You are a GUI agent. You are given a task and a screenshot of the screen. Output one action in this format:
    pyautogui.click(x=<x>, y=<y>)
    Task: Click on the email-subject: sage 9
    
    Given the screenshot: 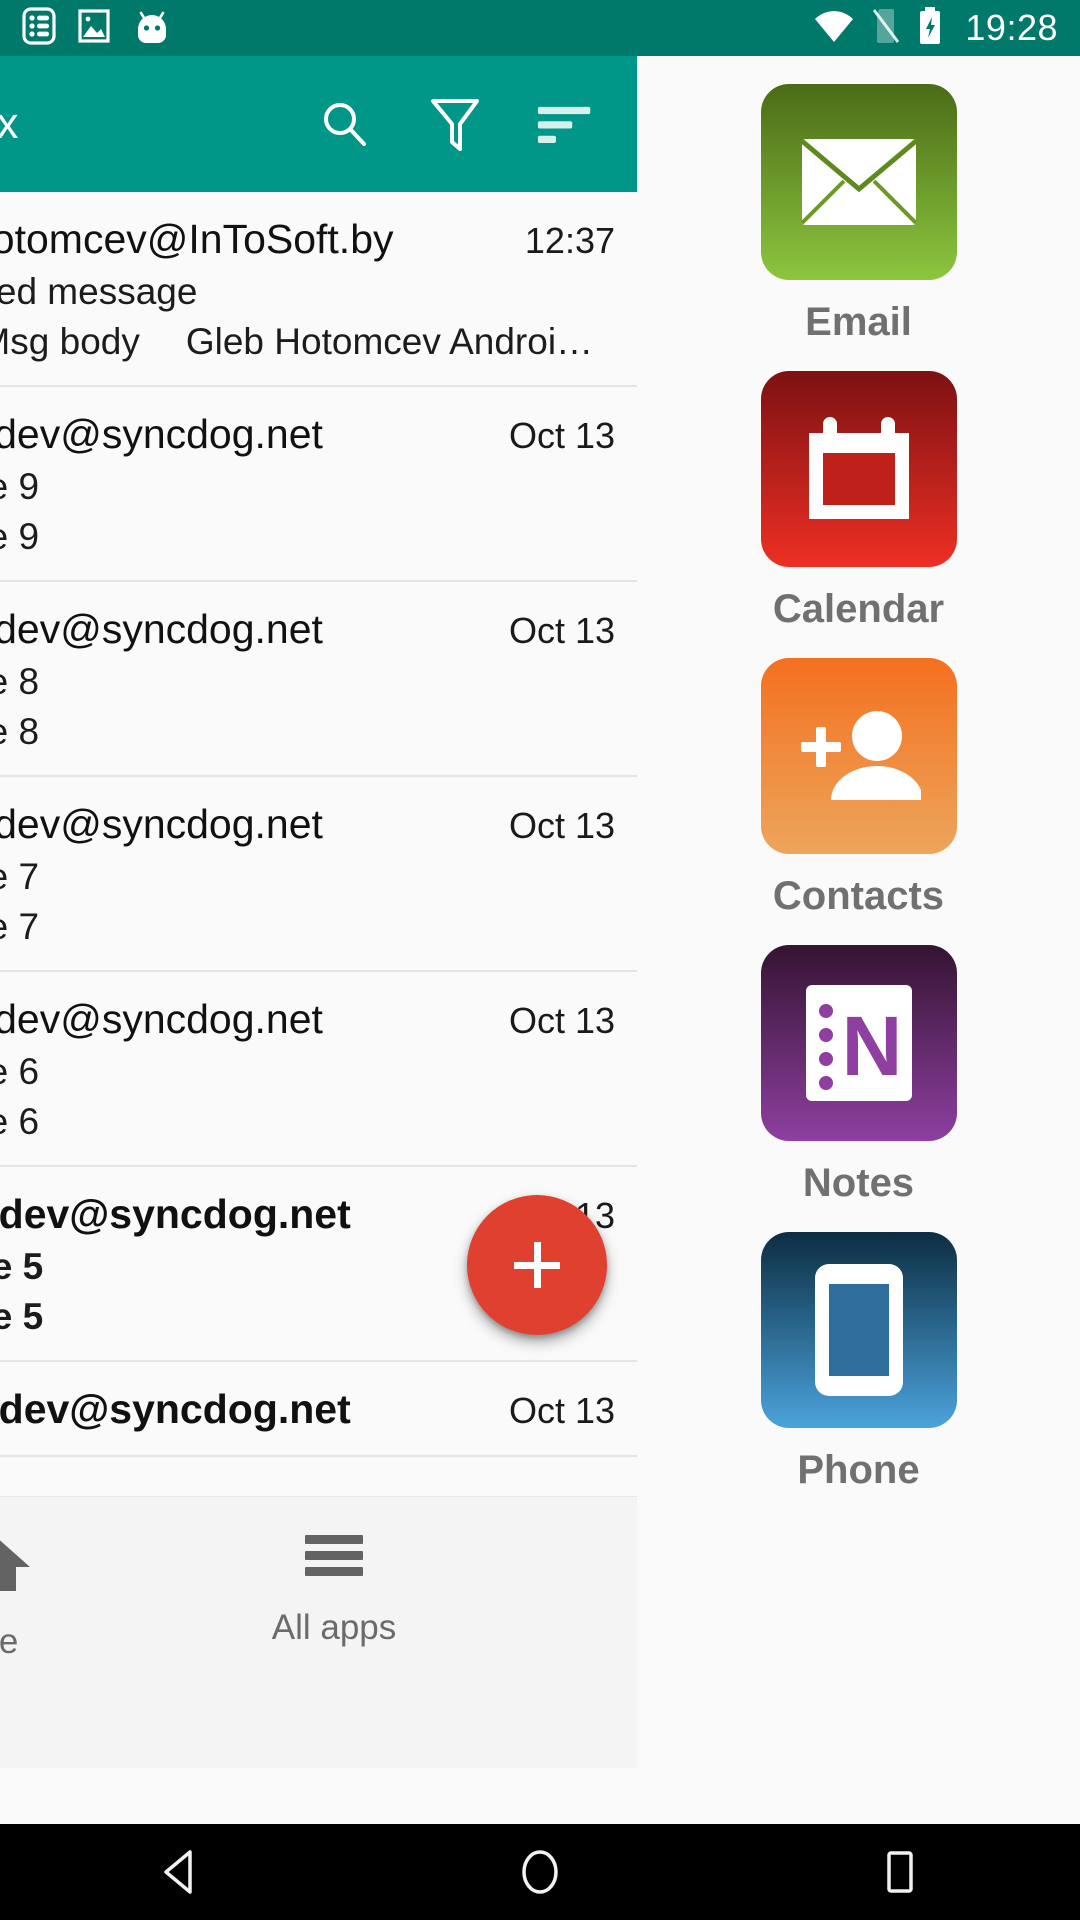 What is the action you would take?
    pyautogui.click(x=20, y=486)
    